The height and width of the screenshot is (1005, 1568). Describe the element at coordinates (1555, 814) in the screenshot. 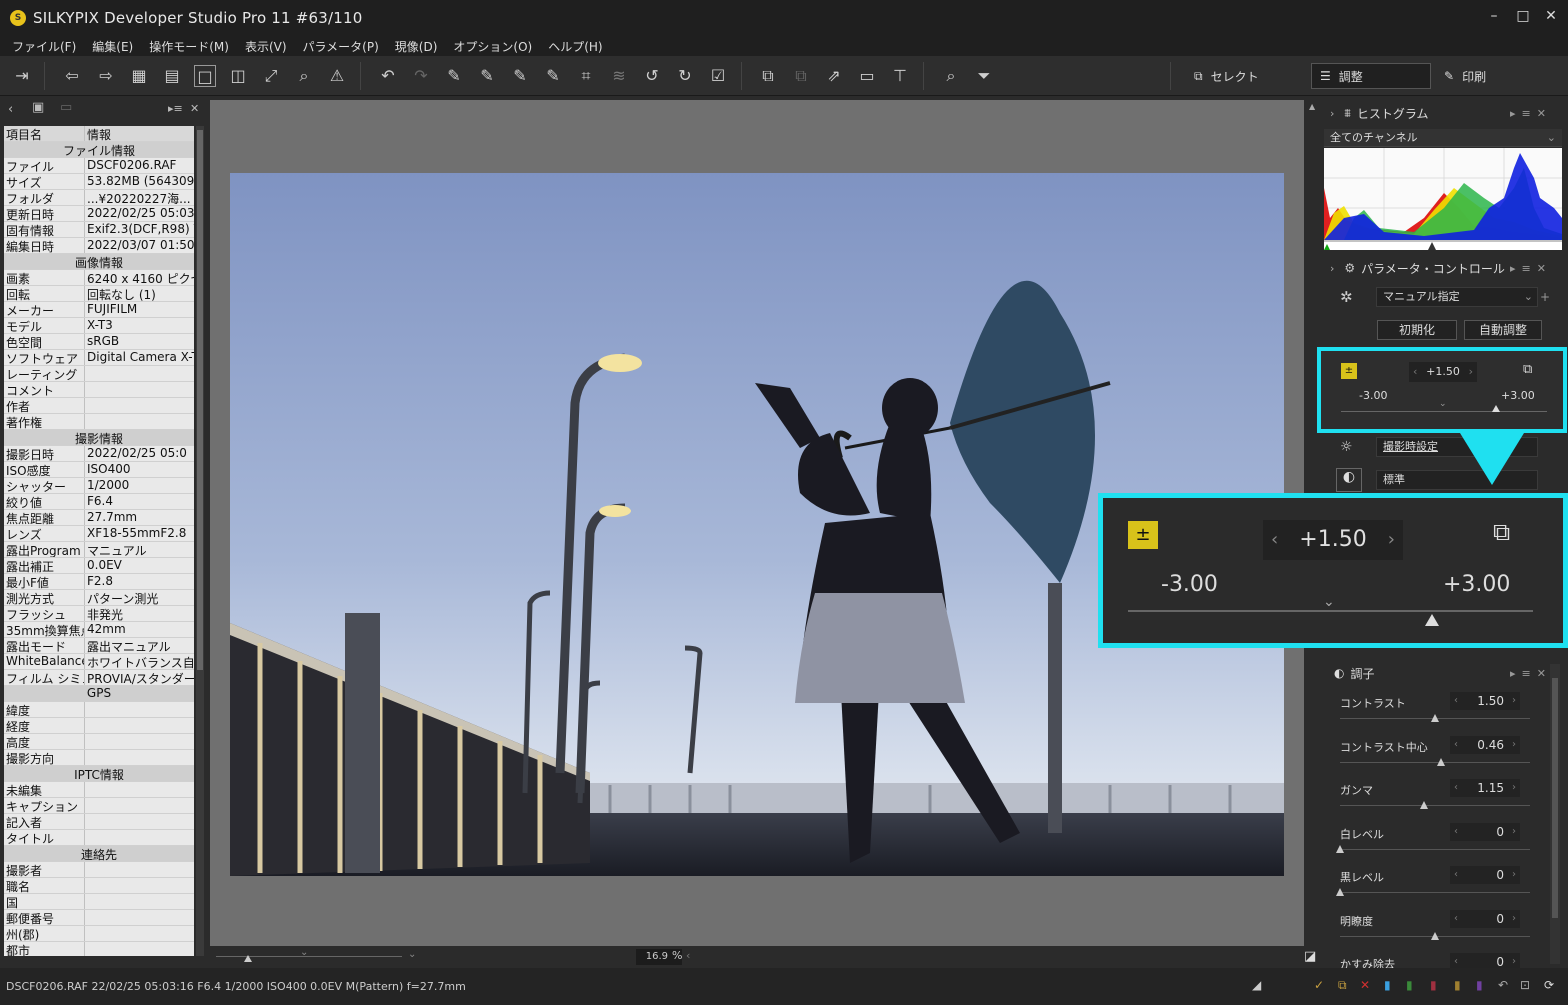

I see `tone-scrollbar` at that location.